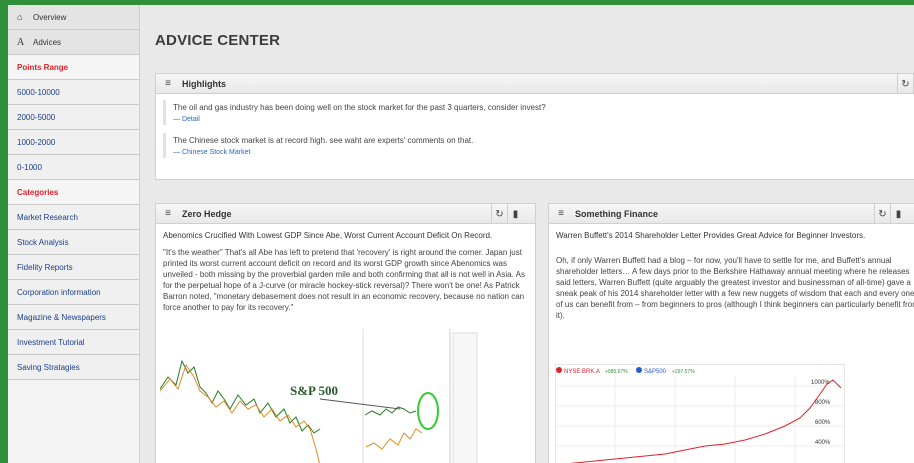 This screenshot has width=914, height=463. I want to click on page-title: ADVICE CENTER, so click(218, 40).